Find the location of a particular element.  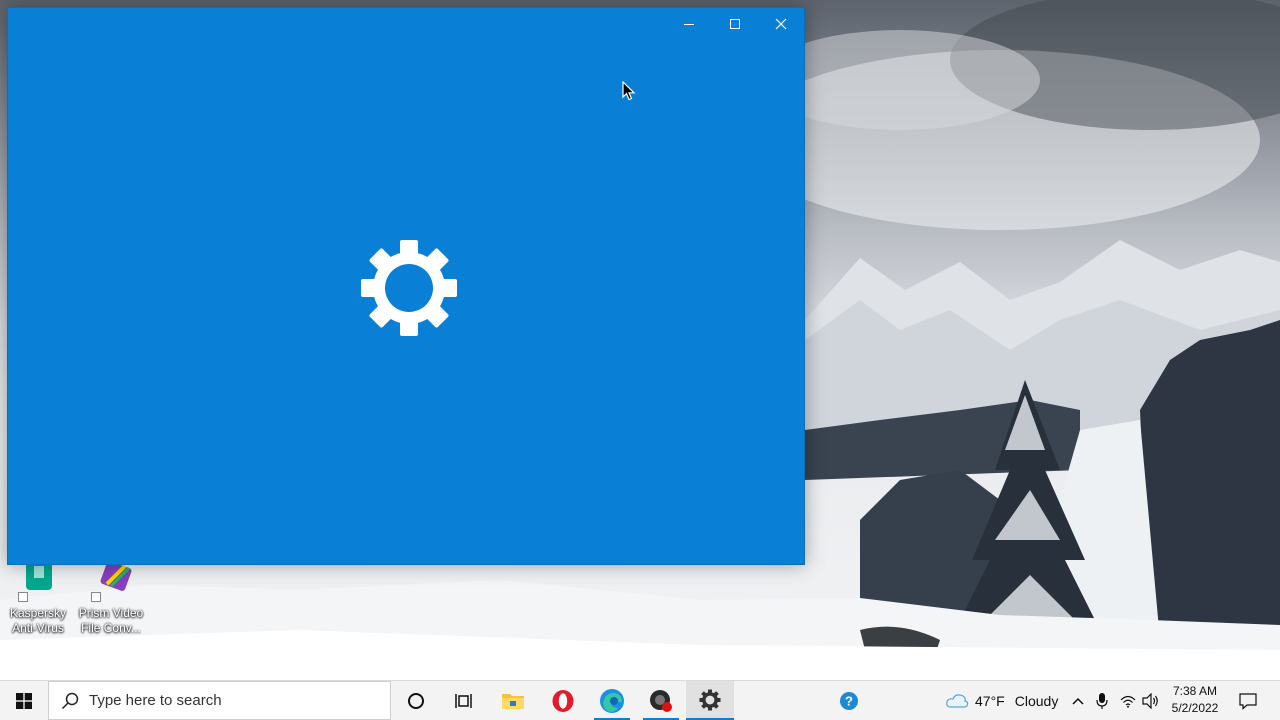

mouse-cursor-icon is located at coordinates (629, 91).